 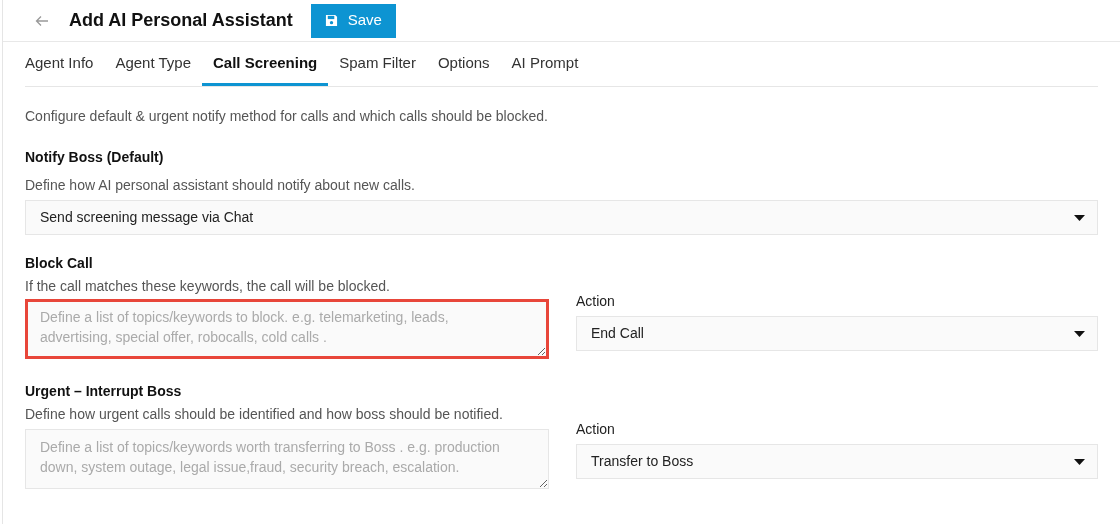 I want to click on section-heading: Notify Boss (Default), so click(x=95, y=157).